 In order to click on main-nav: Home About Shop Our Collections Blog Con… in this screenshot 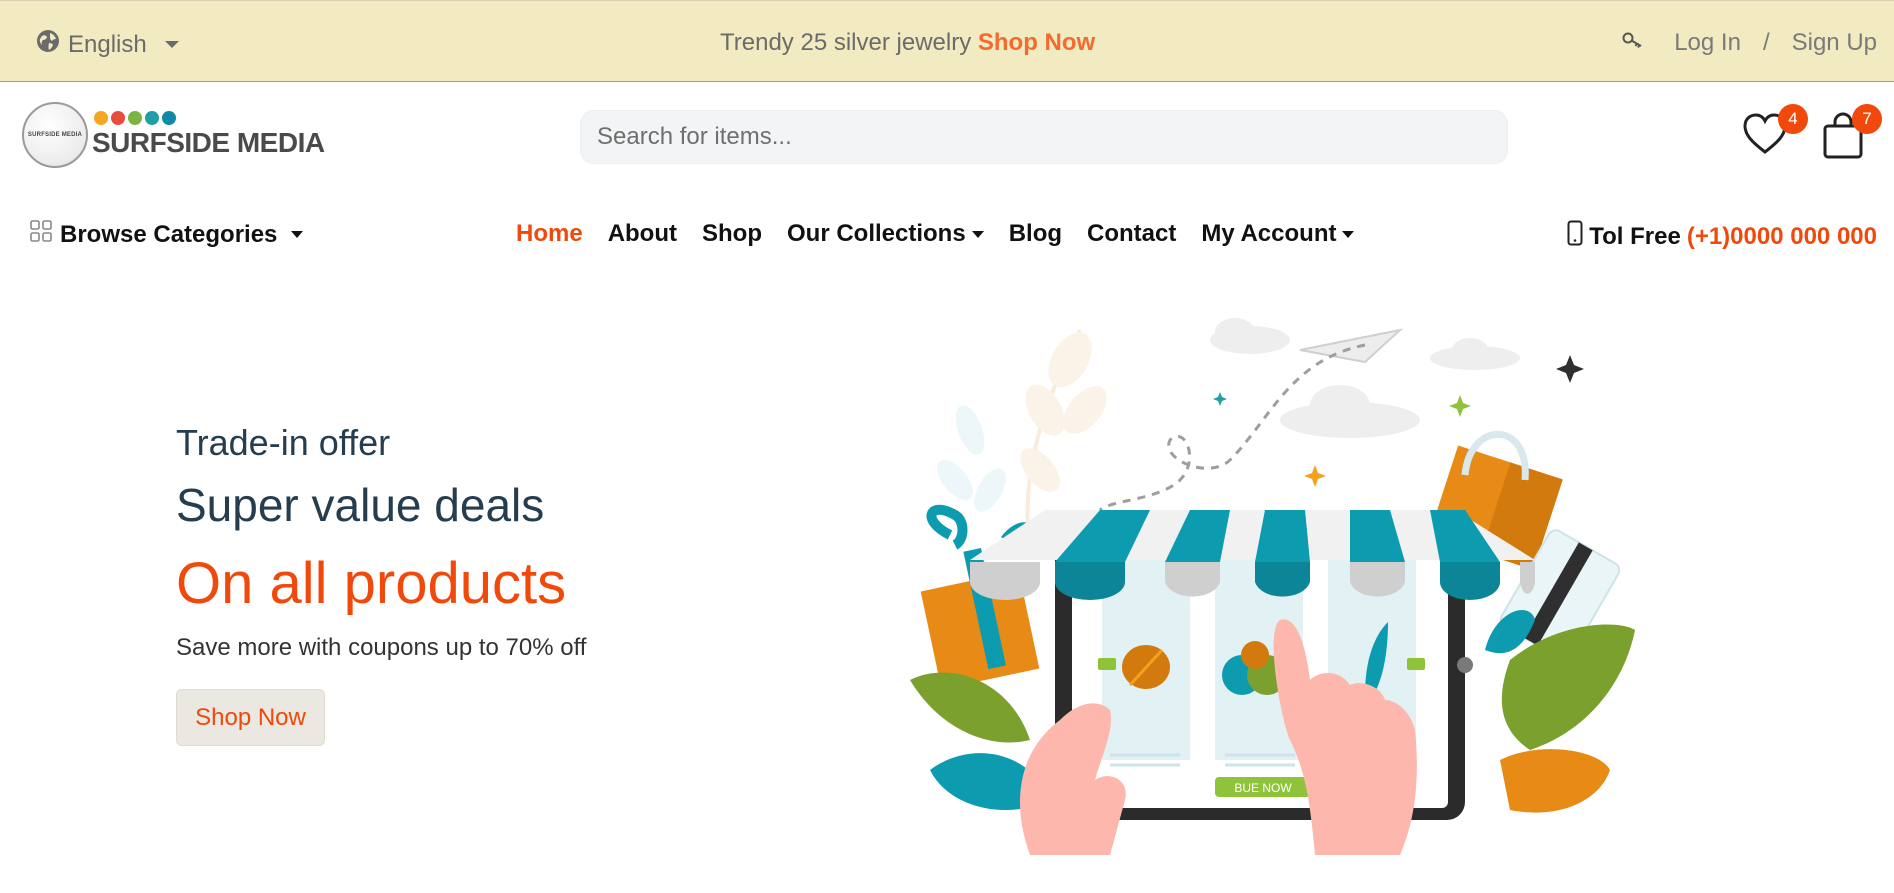, I will do `click(935, 234)`.